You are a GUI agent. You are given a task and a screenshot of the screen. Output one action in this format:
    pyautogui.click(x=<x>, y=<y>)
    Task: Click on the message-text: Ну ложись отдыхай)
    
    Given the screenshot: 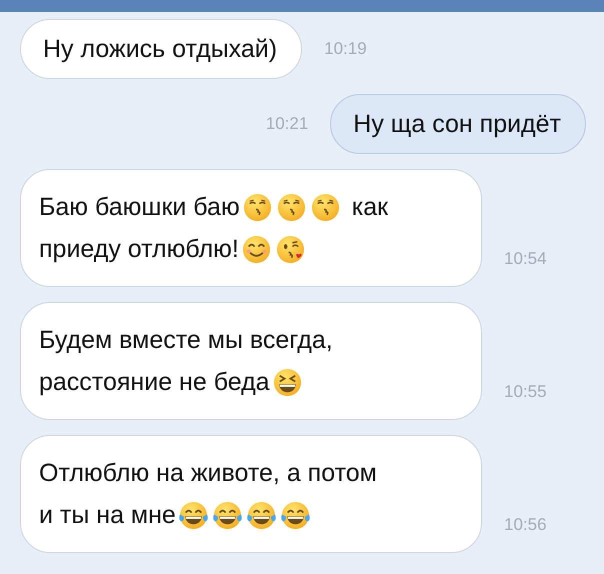 What is the action you would take?
    pyautogui.click(x=160, y=49)
    